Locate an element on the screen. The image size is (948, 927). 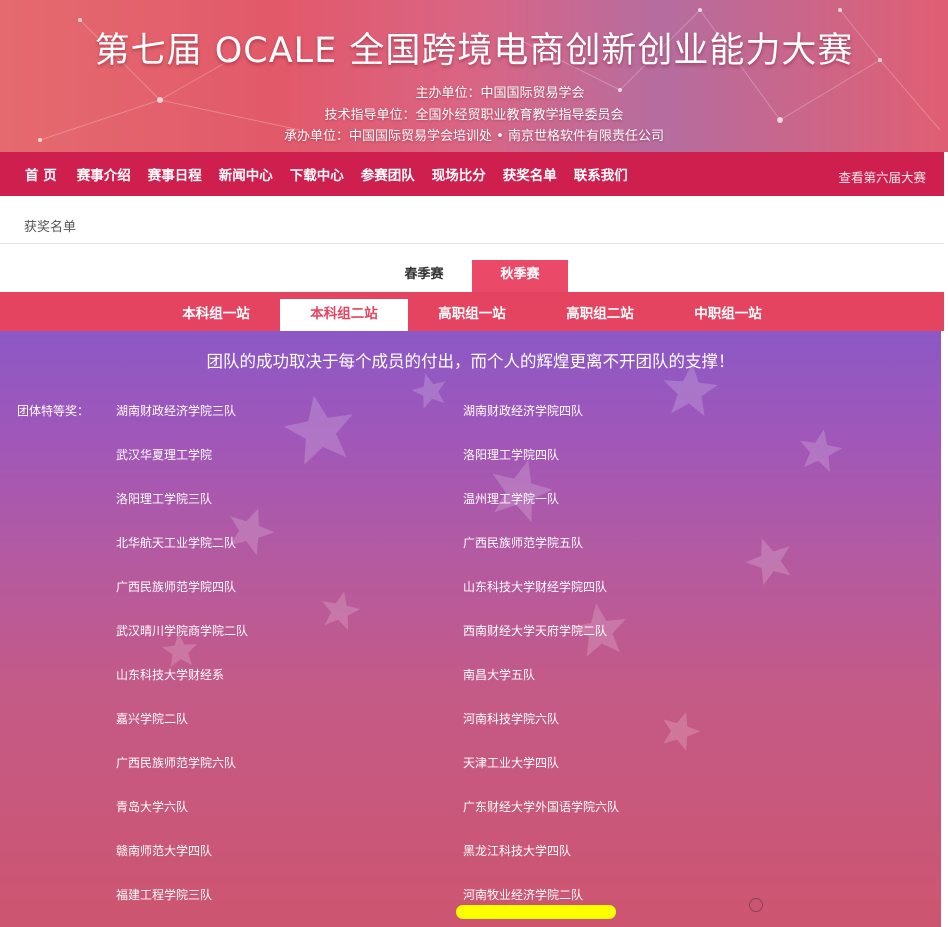
team-name: 洛阳理工学院三队 is located at coordinates (164, 499).